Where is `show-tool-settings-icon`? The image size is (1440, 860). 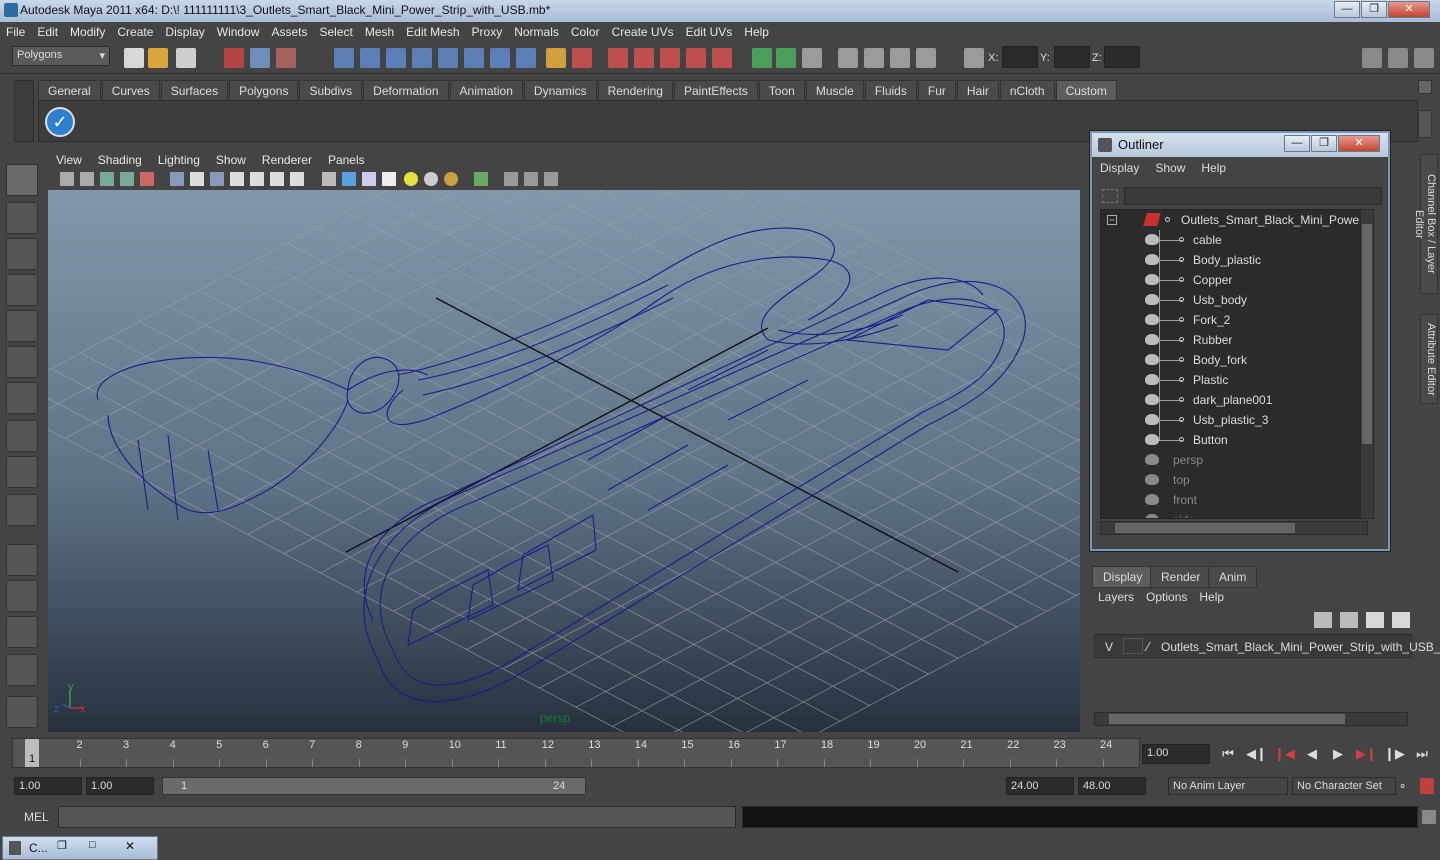
show-tool-settings-icon is located at coordinates (900, 58).